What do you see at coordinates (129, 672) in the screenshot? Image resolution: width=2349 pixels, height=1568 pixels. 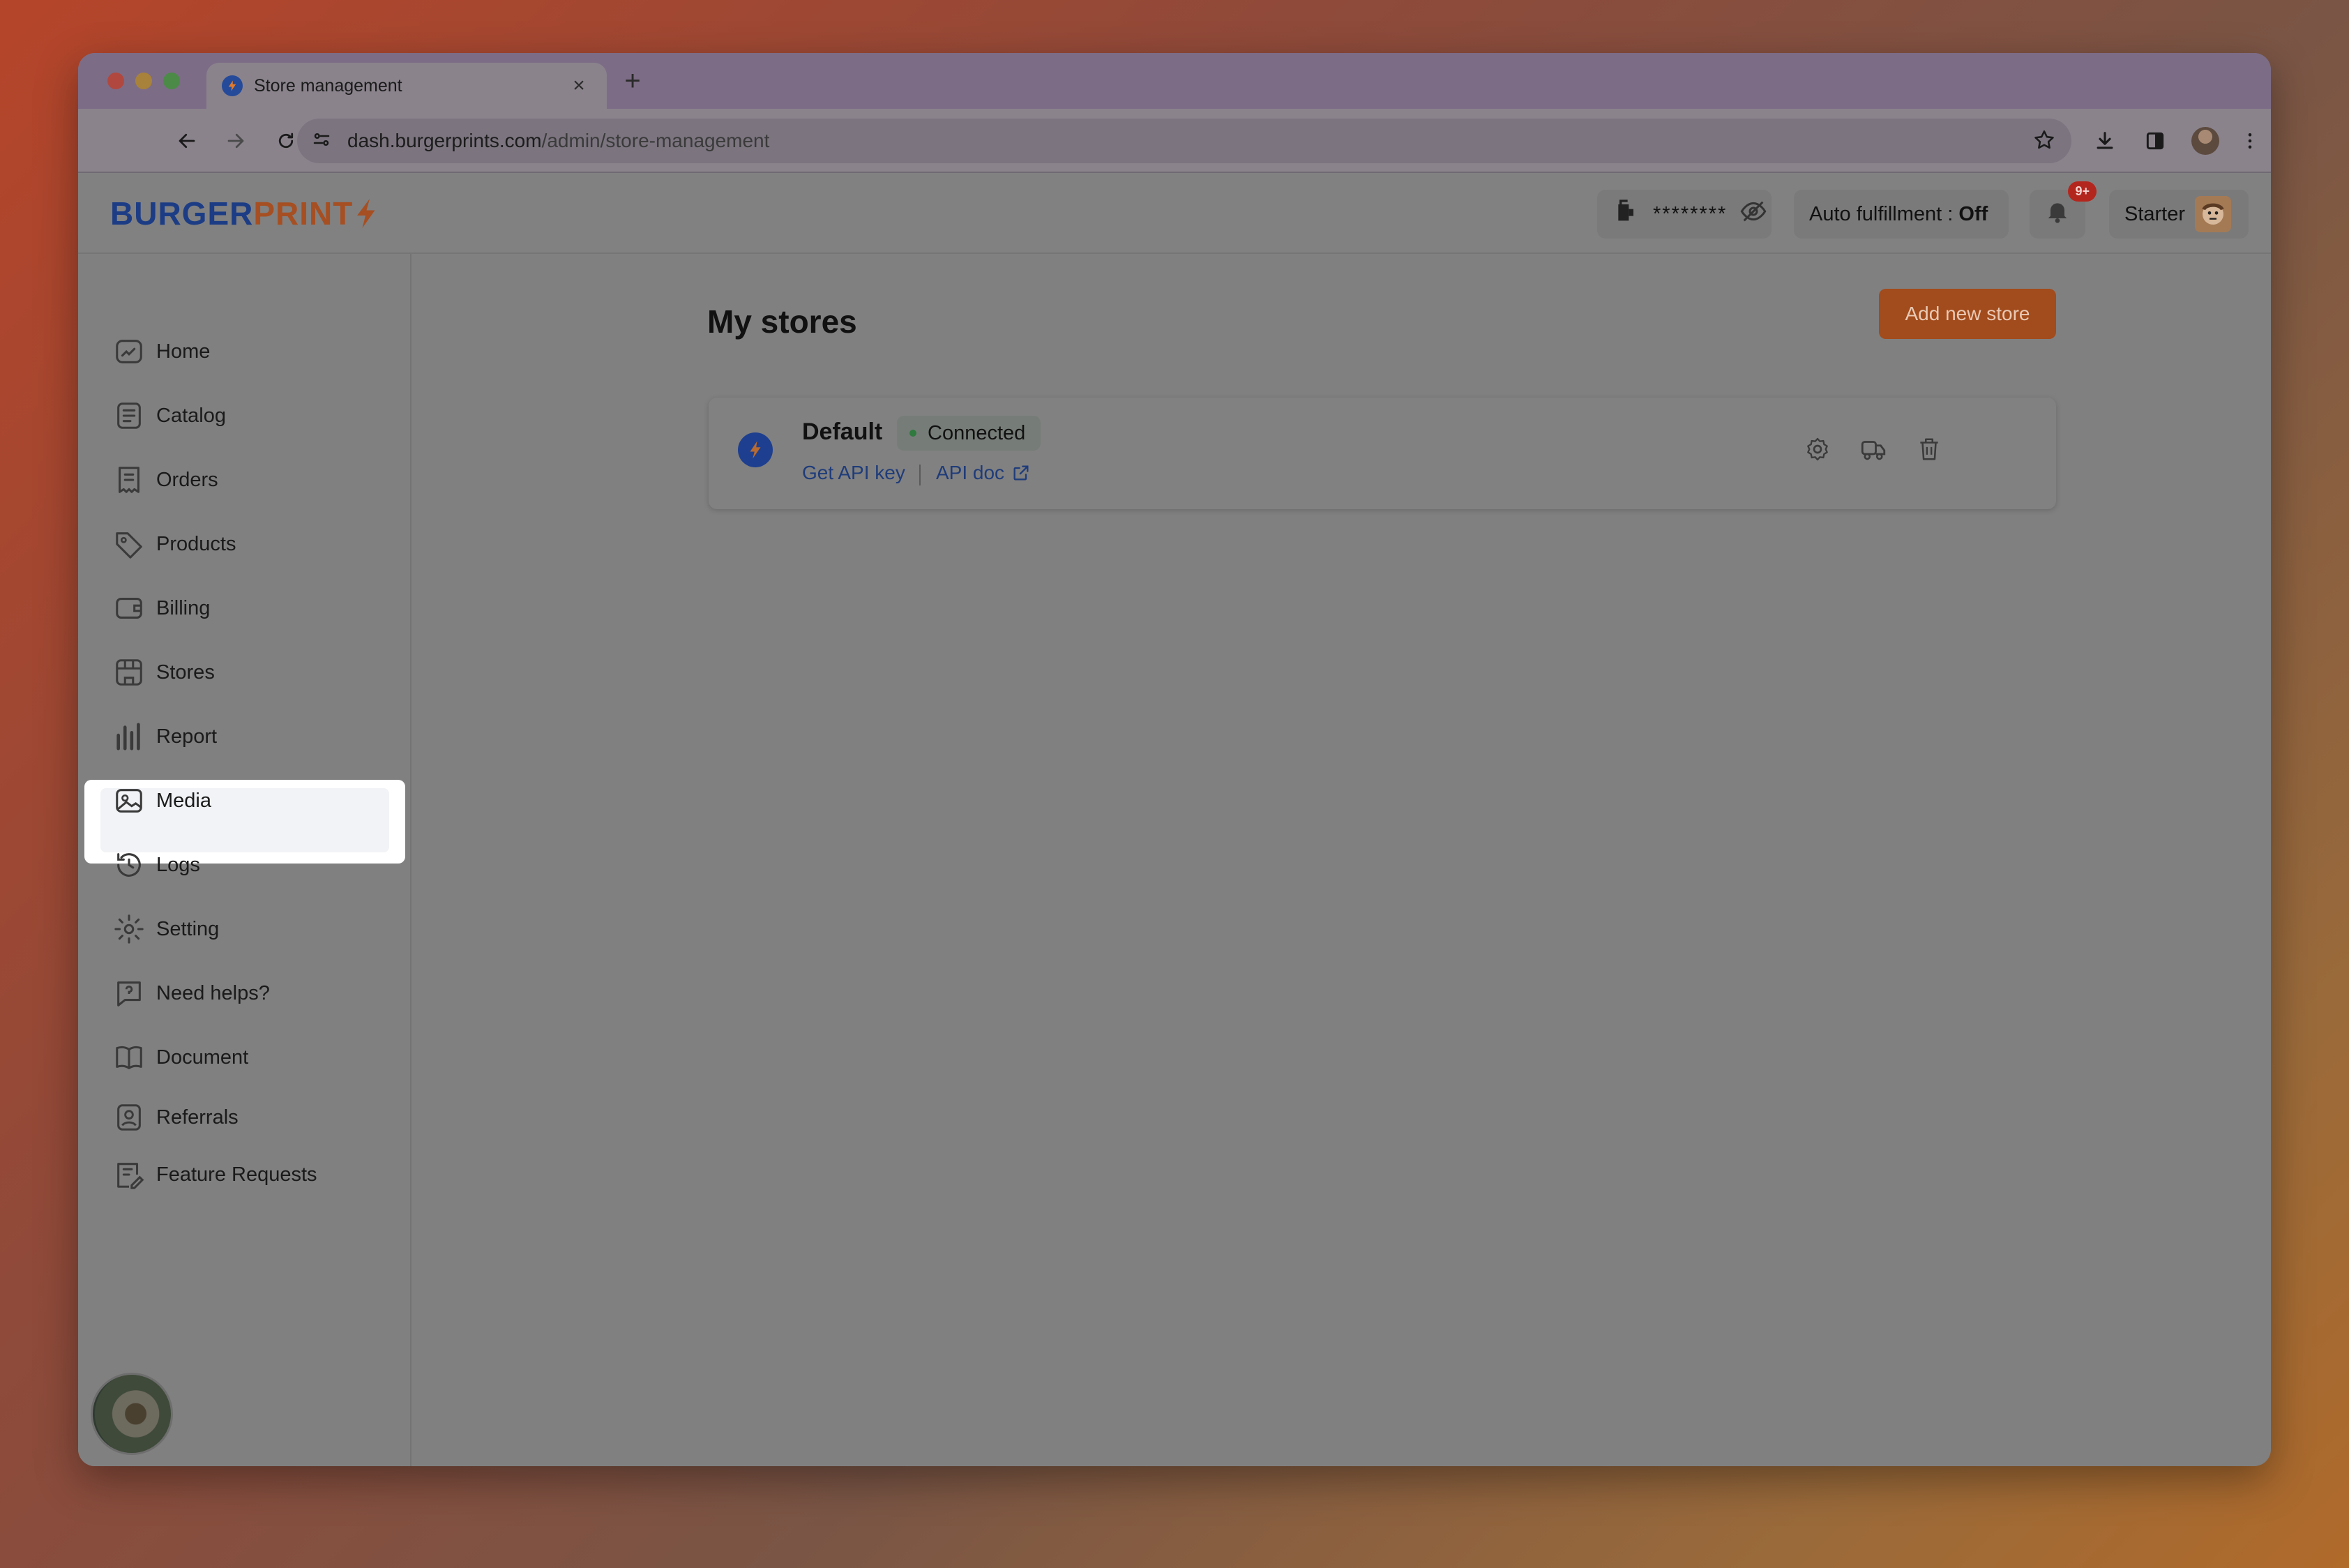 I see `store-icon` at bounding box center [129, 672].